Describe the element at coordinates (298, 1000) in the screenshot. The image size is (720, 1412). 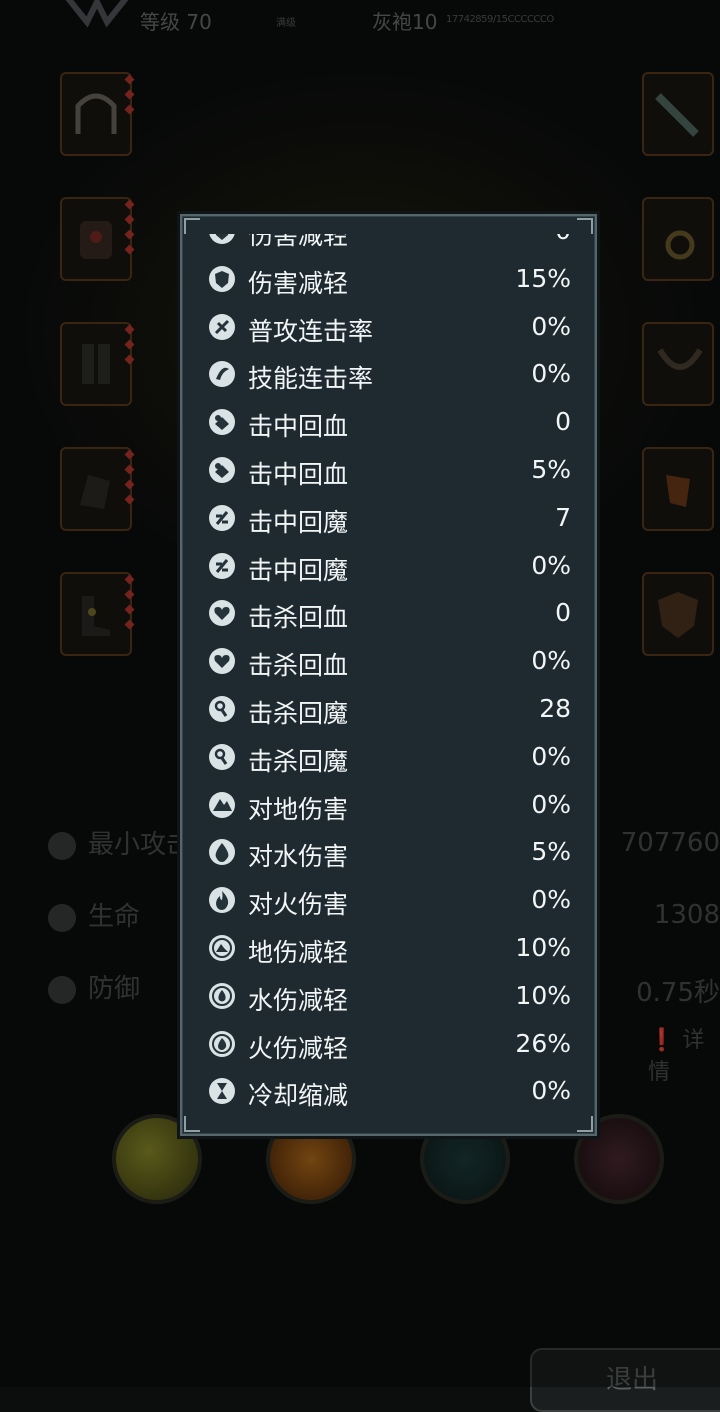
I see `attribute-label: 水伤减轻` at that location.